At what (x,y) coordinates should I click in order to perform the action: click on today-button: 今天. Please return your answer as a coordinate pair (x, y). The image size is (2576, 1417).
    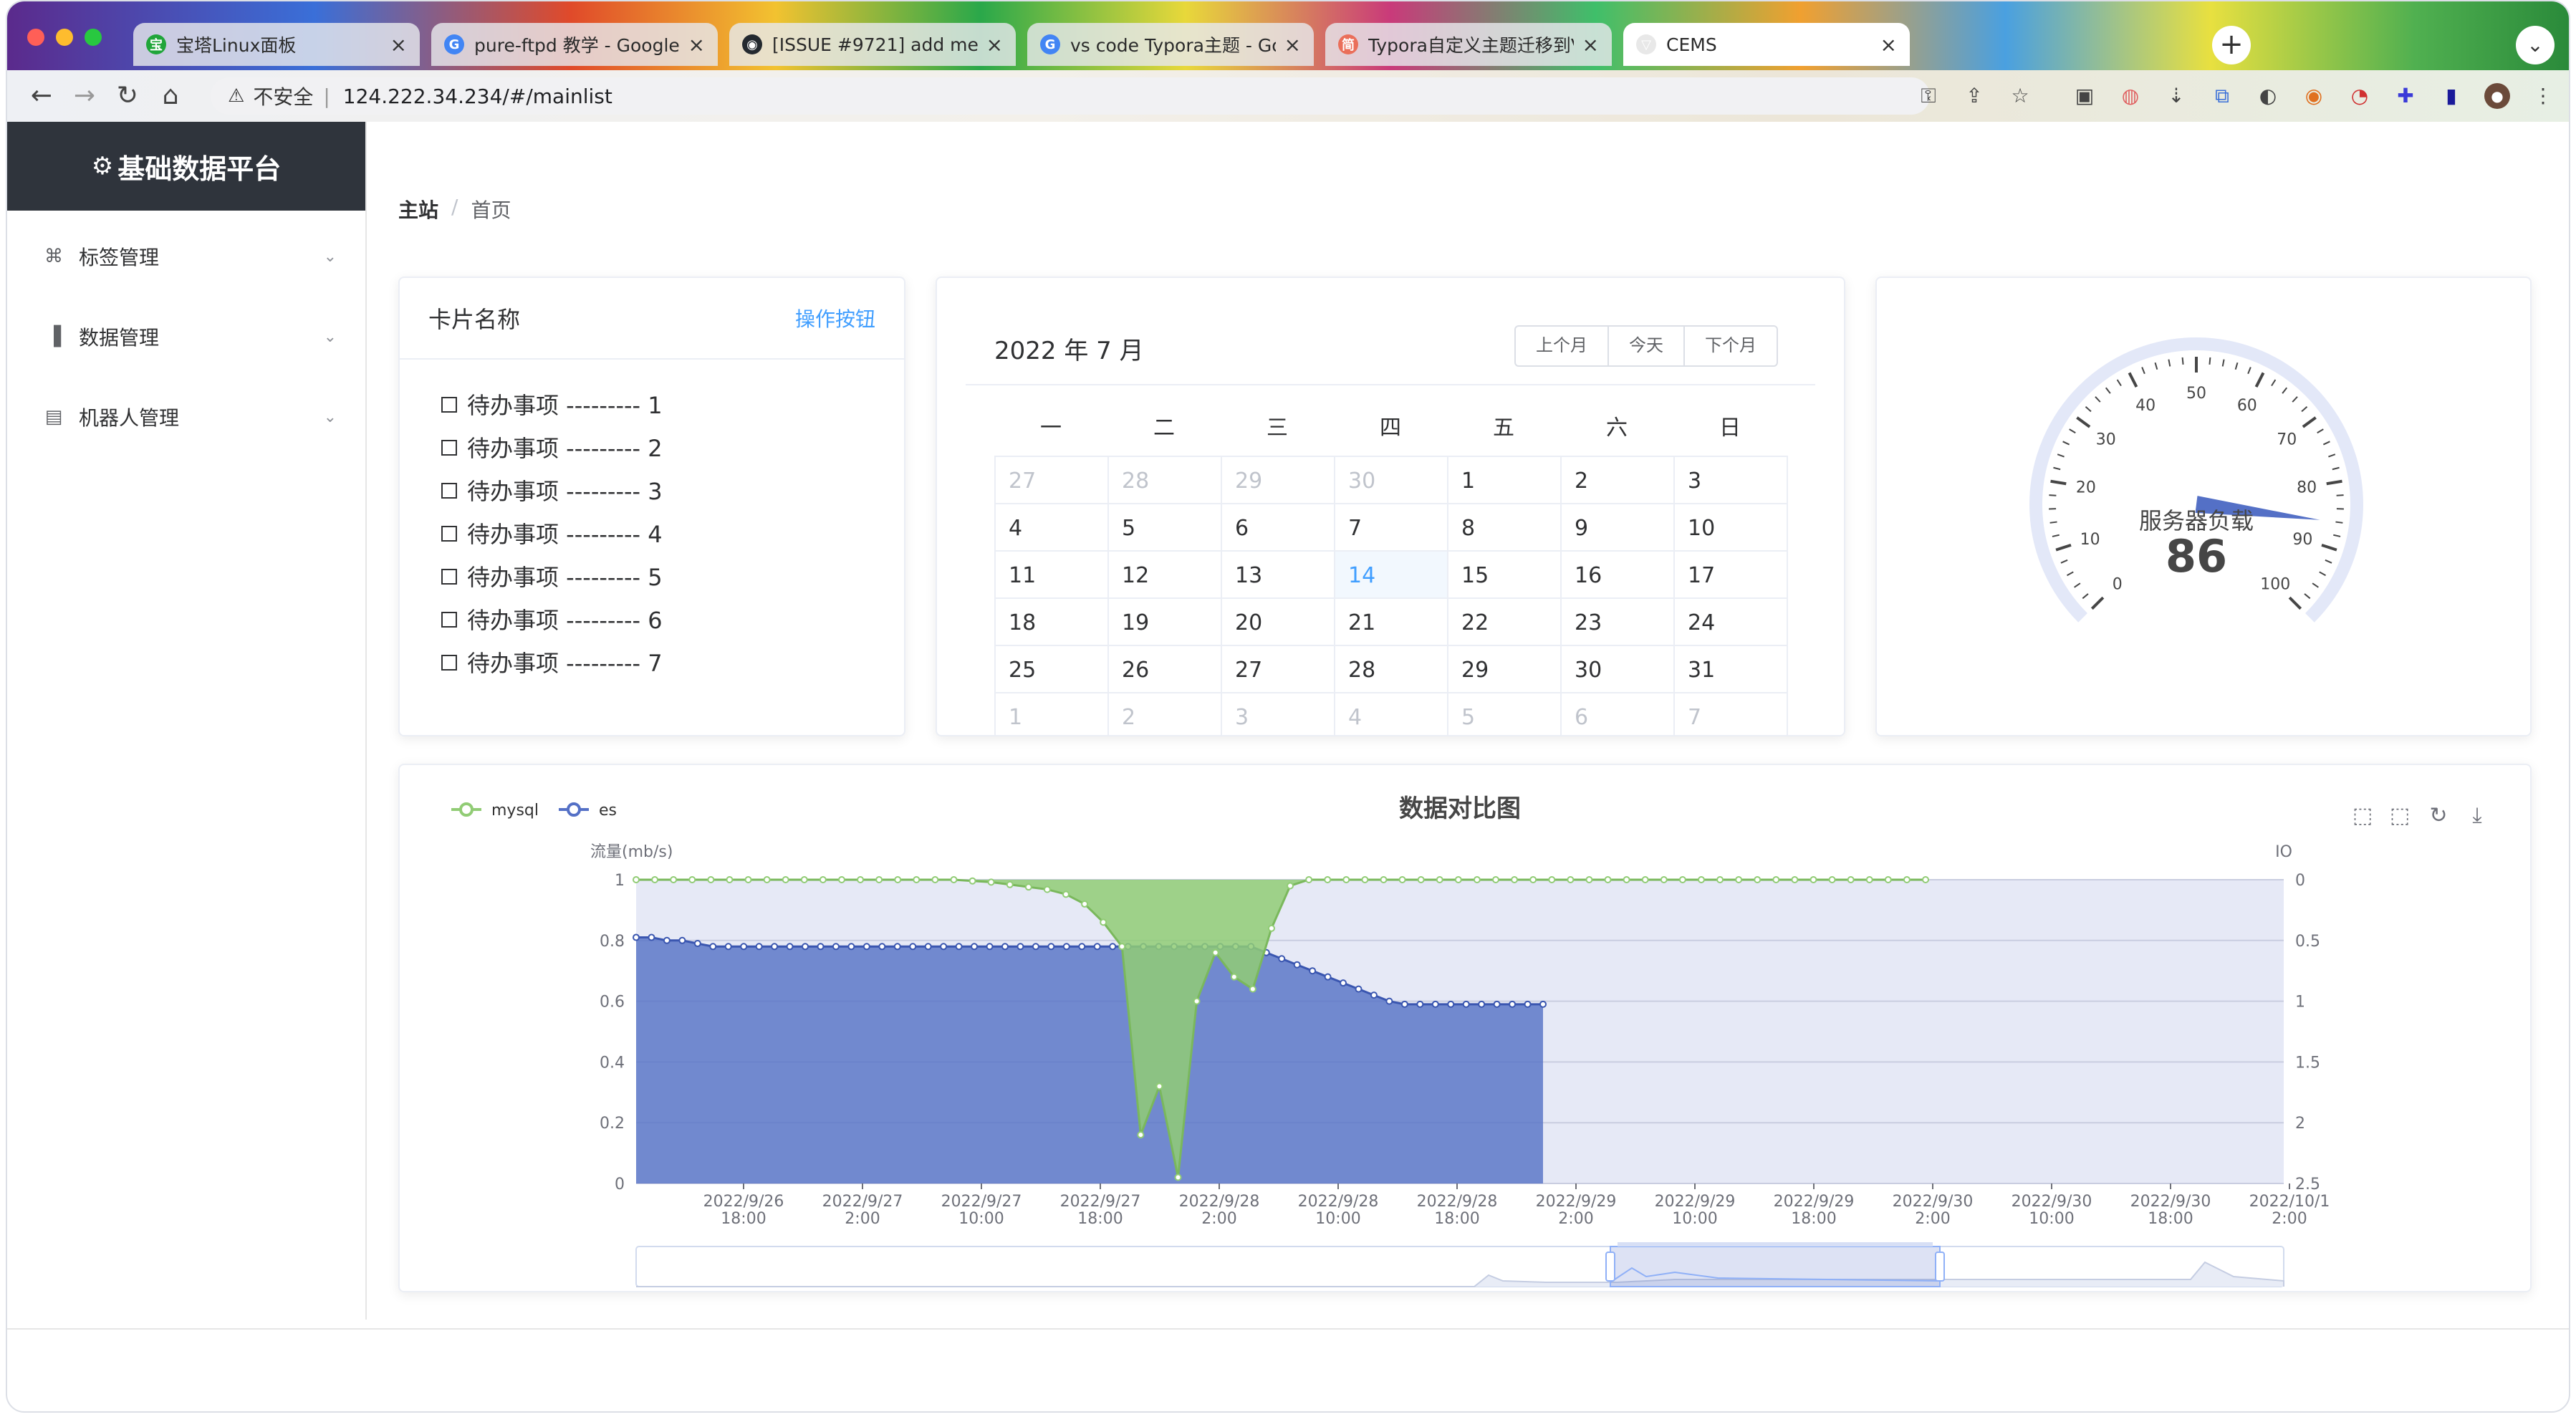
    Looking at the image, I should click on (1647, 346).